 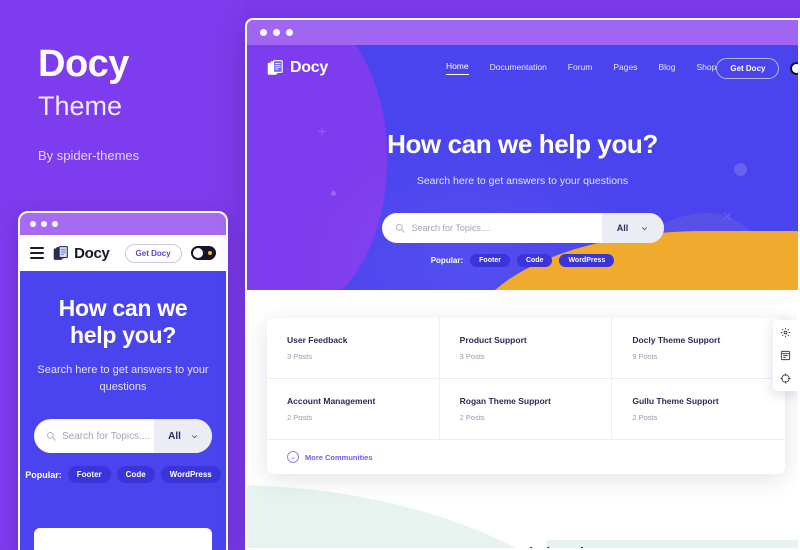 I want to click on mobile-popular-label: Popular:, so click(x=43, y=474).